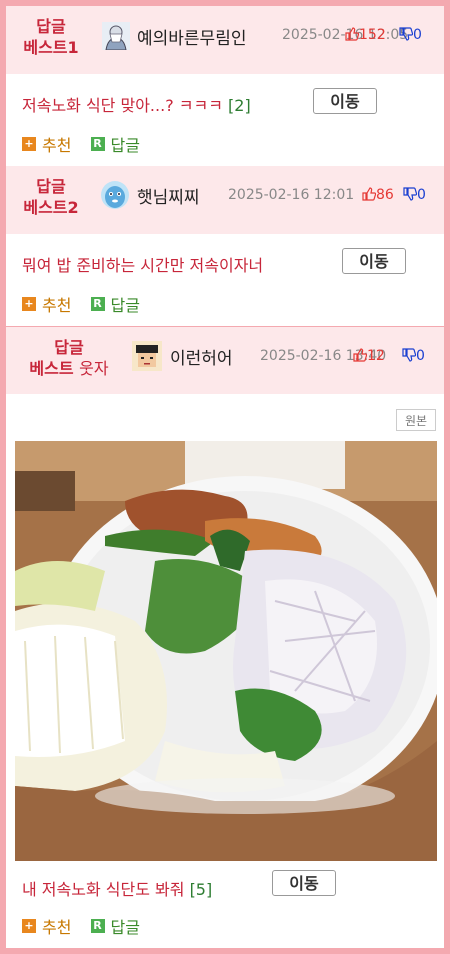 This screenshot has height=954, width=450. I want to click on post-actions-2: + 추천 R 답글, so click(88, 304).